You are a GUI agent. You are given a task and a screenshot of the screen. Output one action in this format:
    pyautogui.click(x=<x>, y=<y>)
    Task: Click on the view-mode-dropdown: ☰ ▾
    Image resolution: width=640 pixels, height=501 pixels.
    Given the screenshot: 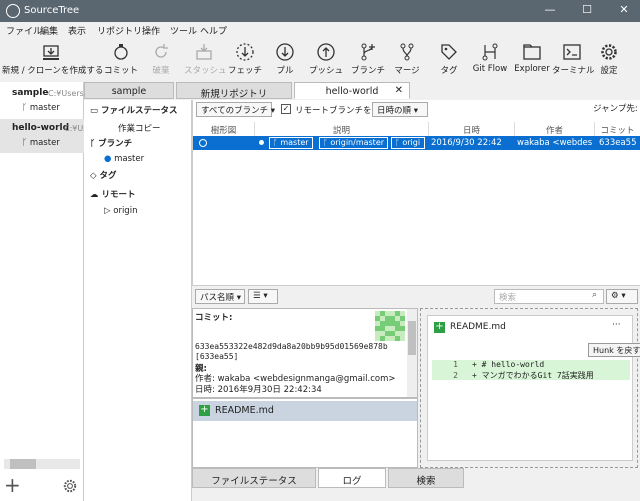 What is the action you would take?
    pyautogui.click(x=263, y=296)
    